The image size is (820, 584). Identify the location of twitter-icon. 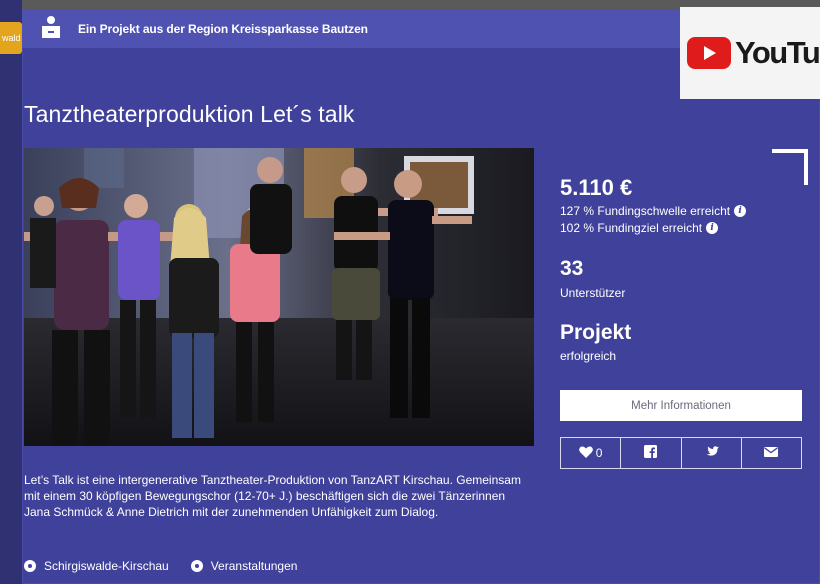
(711, 453).